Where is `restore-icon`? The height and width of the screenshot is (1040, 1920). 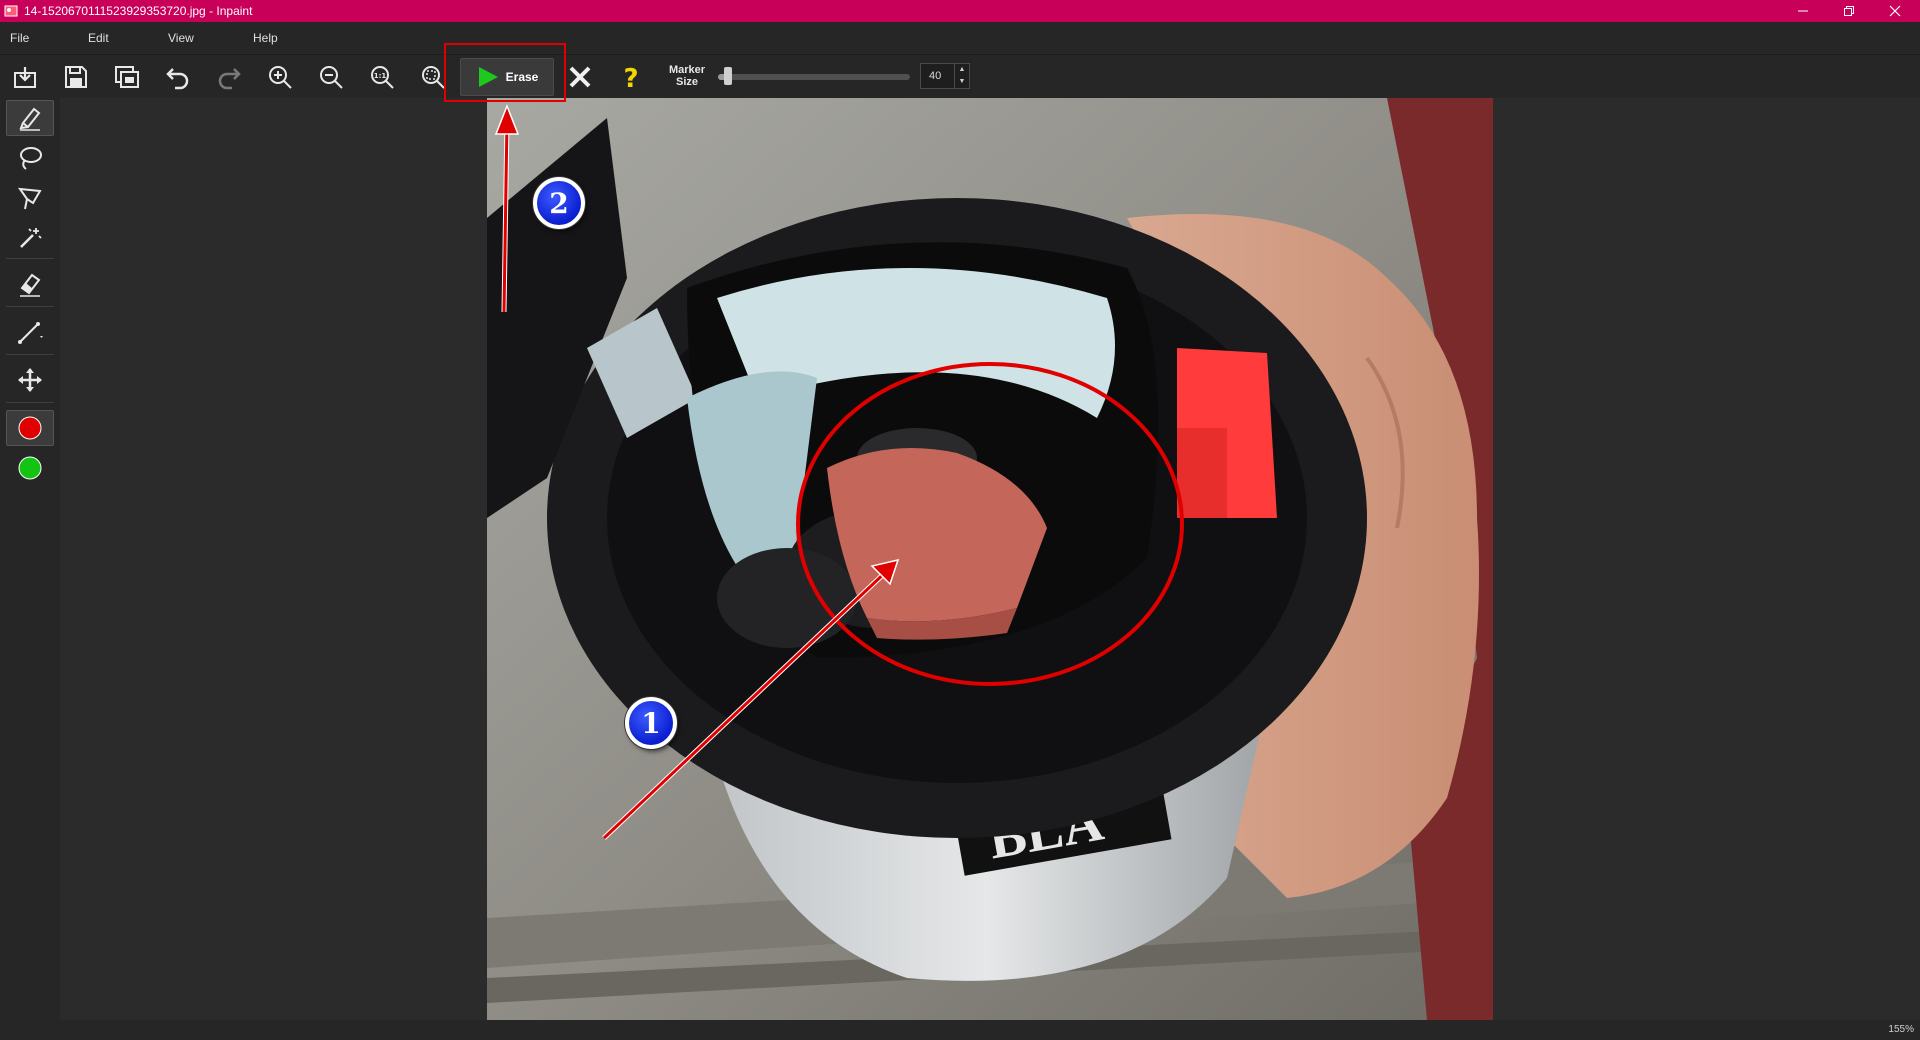
restore-icon is located at coordinates (1849, 11).